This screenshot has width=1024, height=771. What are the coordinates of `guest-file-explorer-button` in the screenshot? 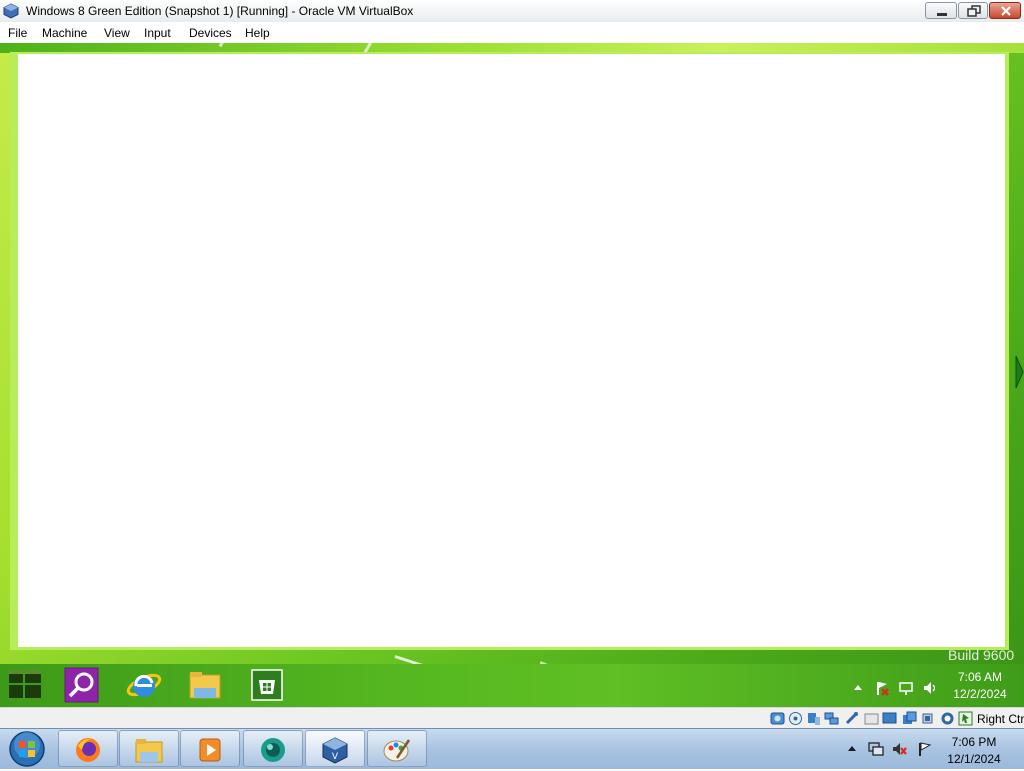 It's located at (205, 685).